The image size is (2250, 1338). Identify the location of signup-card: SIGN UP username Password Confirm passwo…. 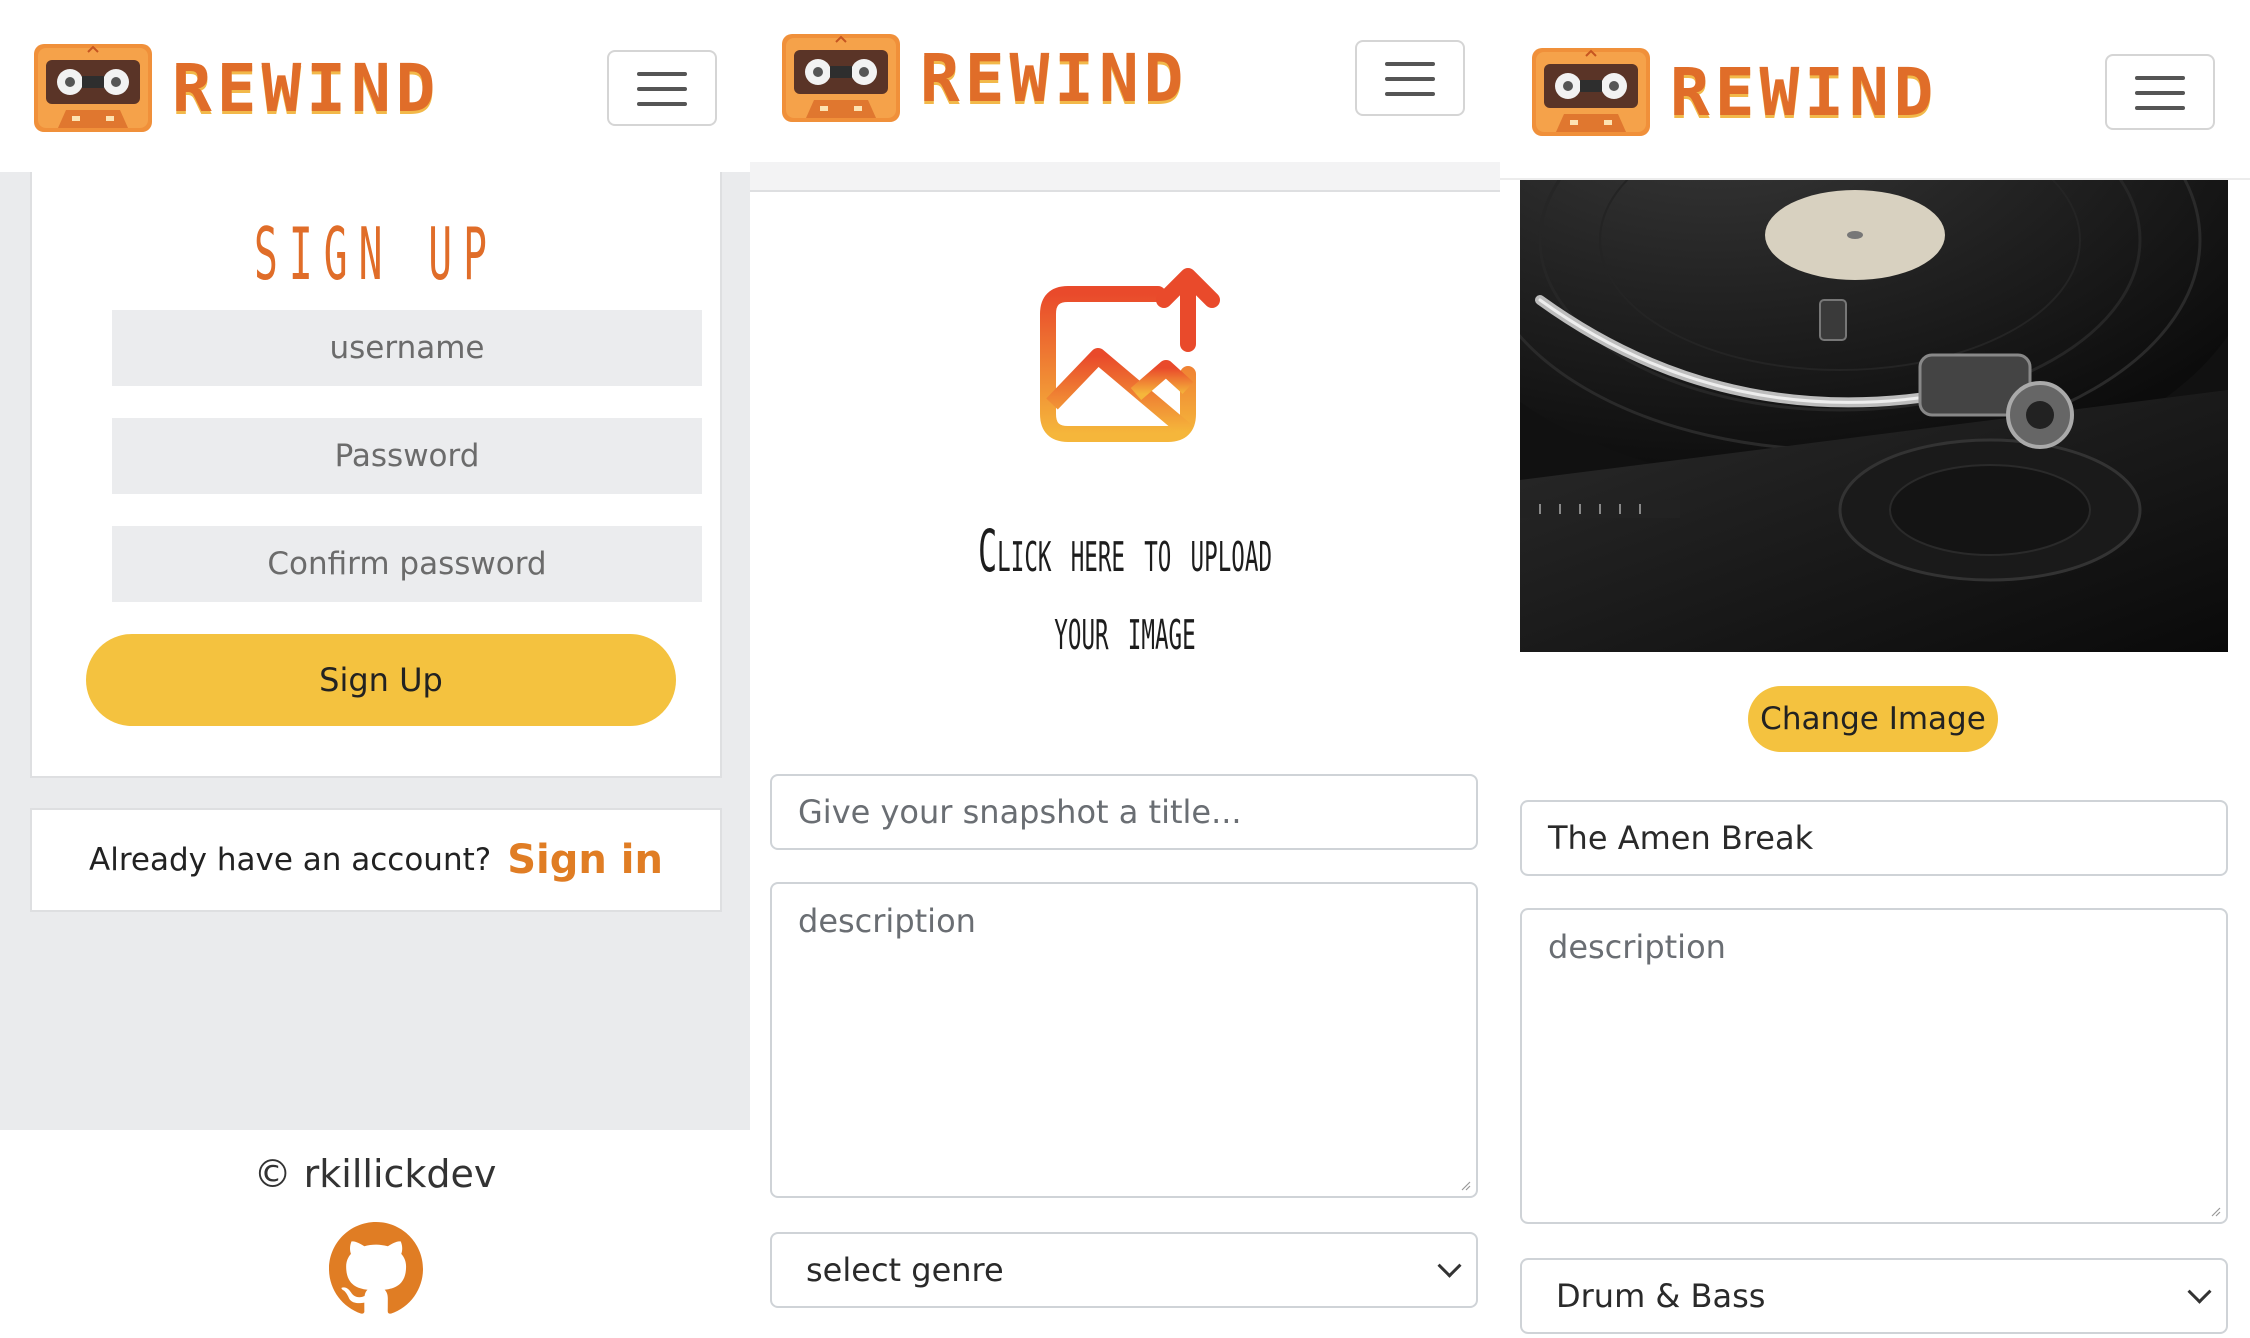
(376, 475).